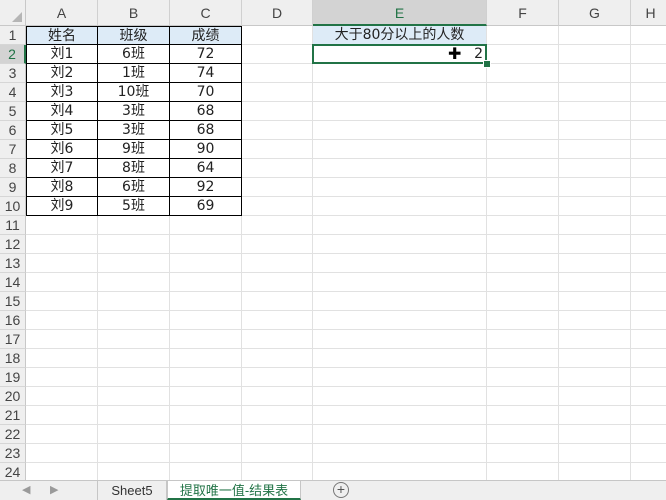  What do you see at coordinates (134, 13) in the screenshot?
I see `column-header-b: B` at bounding box center [134, 13].